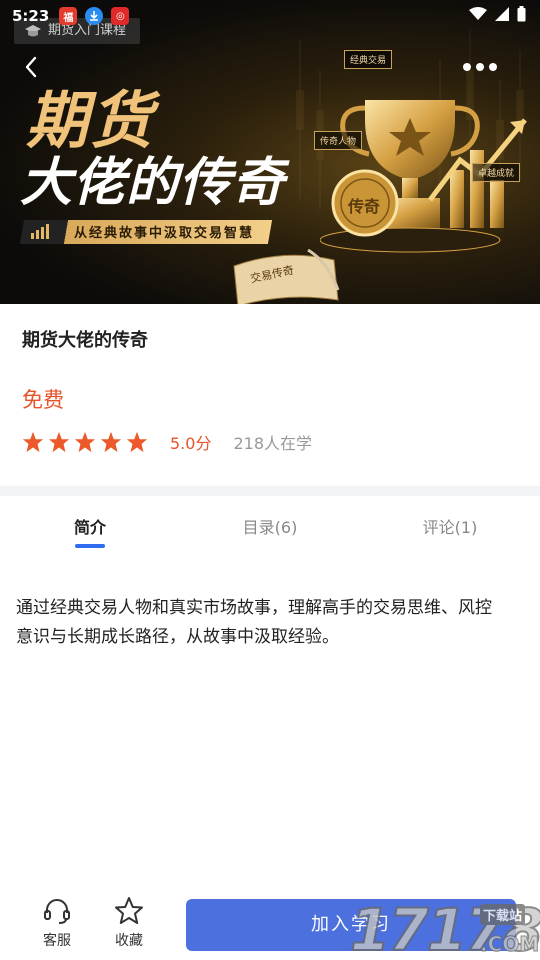 The height and width of the screenshot is (960, 540). Describe the element at coordinates (167, 442) in the screenshot. I see `rating-row: 5.0分 218人在学` at that location.